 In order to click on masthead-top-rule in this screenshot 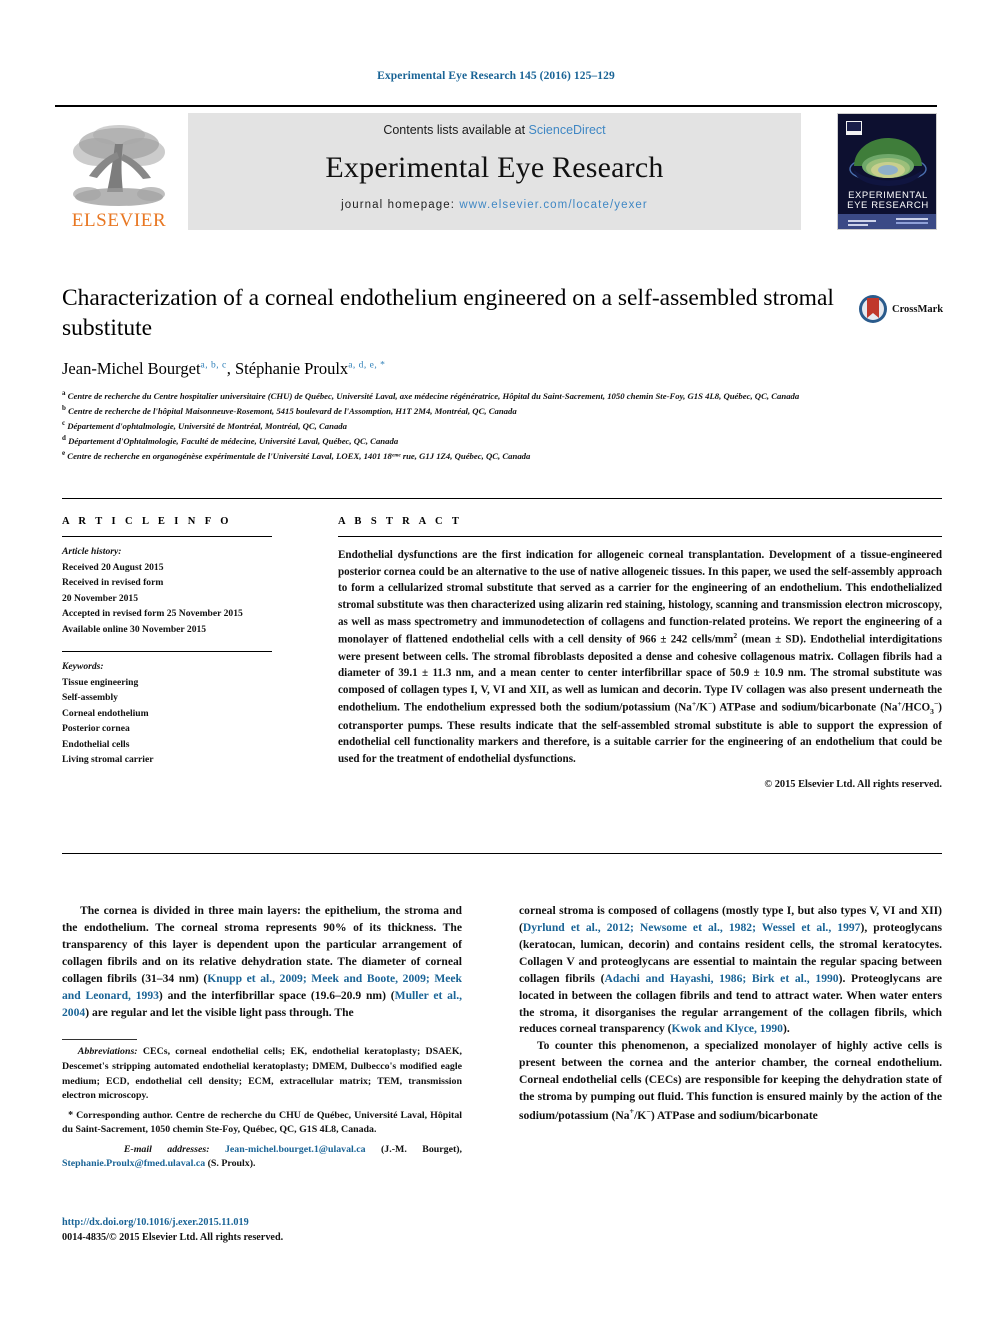, I will do `click(496, 106)`.